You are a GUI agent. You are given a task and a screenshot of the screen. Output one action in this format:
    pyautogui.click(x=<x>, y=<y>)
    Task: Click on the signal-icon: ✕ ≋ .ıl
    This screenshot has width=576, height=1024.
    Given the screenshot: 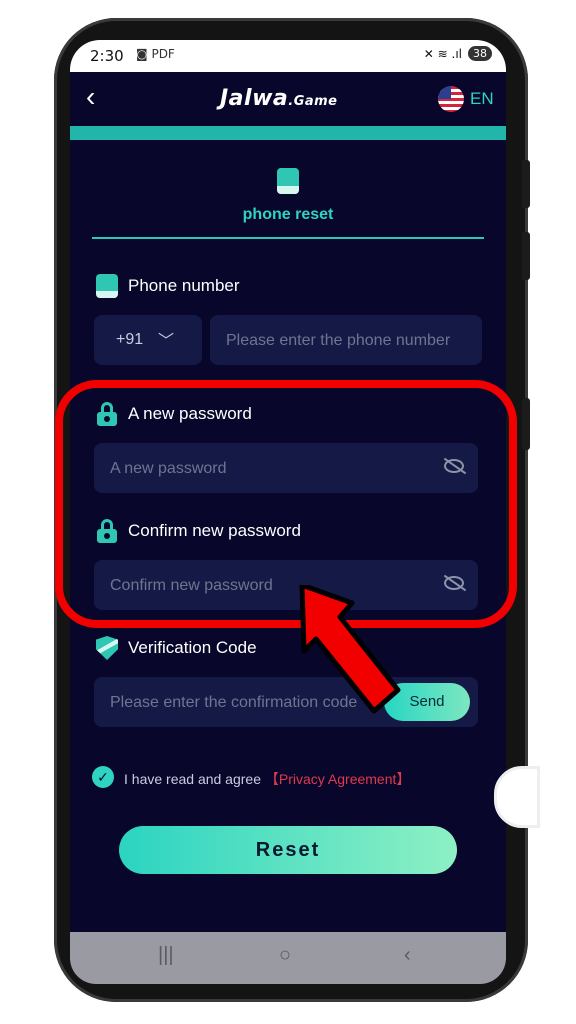 What is the action you would take?
    pyautogui.click(x=442, y=53)
    